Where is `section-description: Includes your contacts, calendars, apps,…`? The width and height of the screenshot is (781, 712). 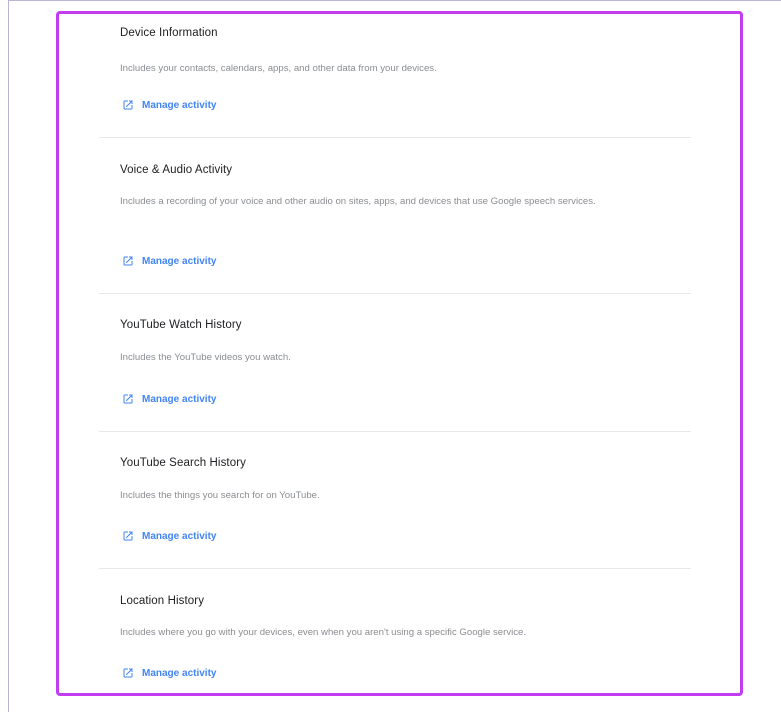 section-description: Includes your contacts, calendars, apps,… is located at coordinates (278, 68).